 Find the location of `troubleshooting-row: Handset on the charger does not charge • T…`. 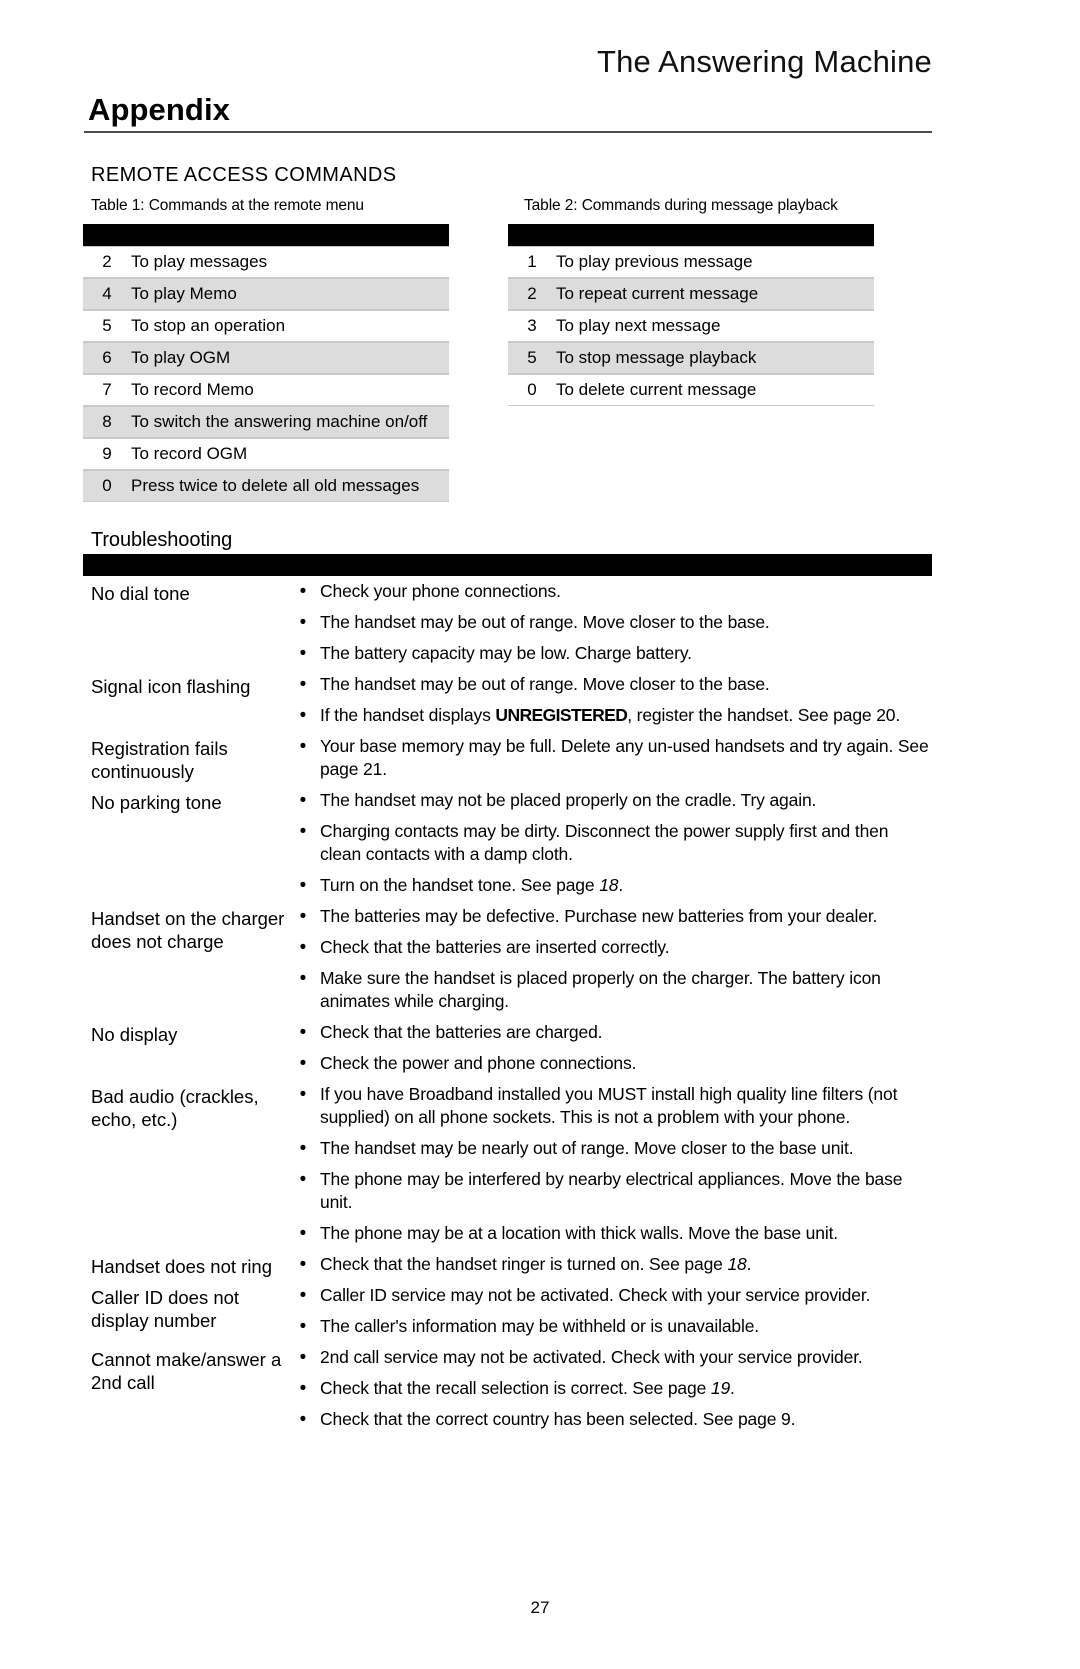

troubleshooting-row: Handset on the charger does not charge • T… is located at coordinates (507, 959).